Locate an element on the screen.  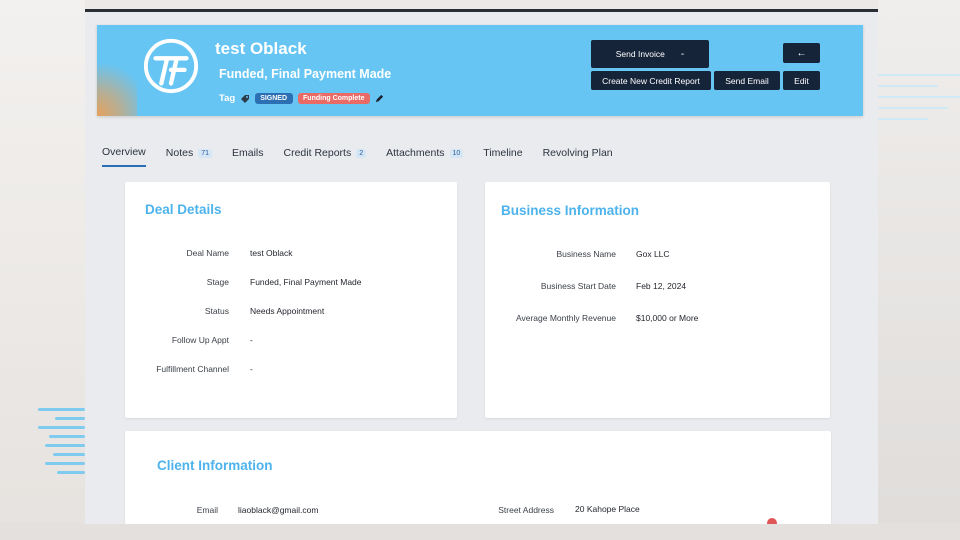
field-label: Business Name is located at coordinates (586, 254).